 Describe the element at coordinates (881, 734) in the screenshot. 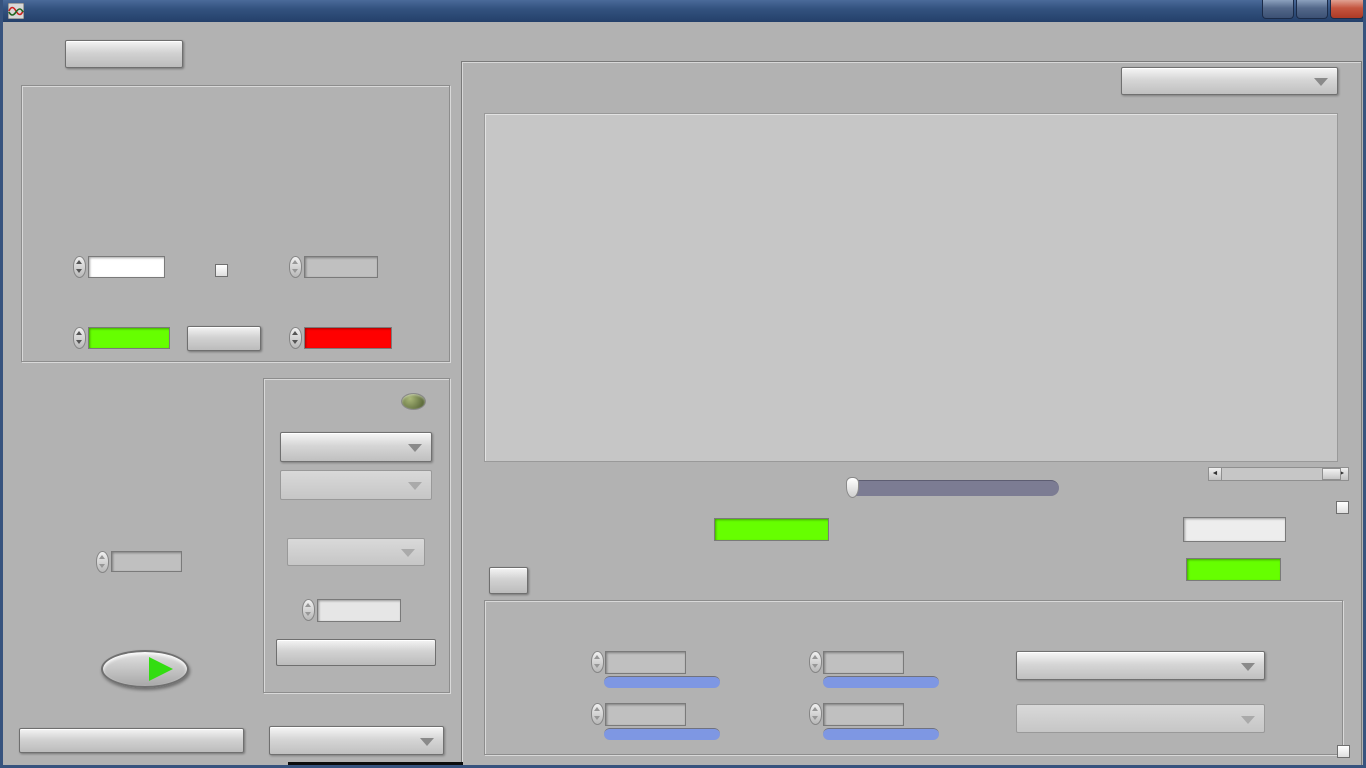

I see `ch2-high-slider` at that location.